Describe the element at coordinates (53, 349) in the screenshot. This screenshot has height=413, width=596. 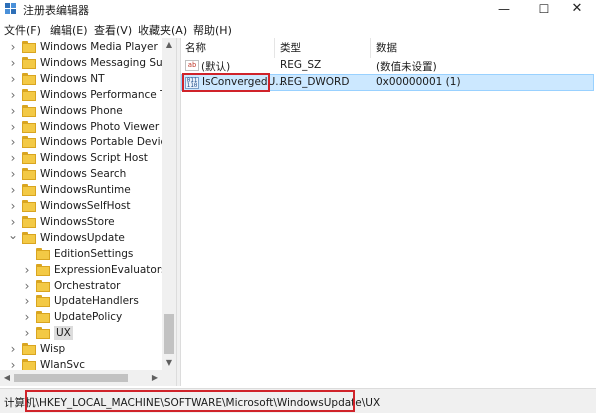
I see `tree-item-label: Wisp` at that location.